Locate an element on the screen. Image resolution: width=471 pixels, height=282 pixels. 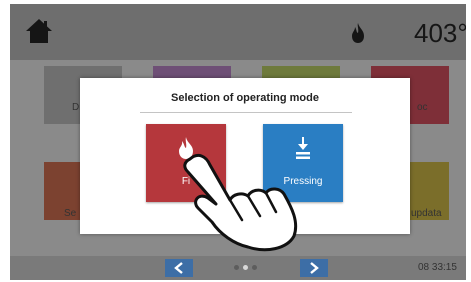
page-dot-active is located at coordinates (245, 267).